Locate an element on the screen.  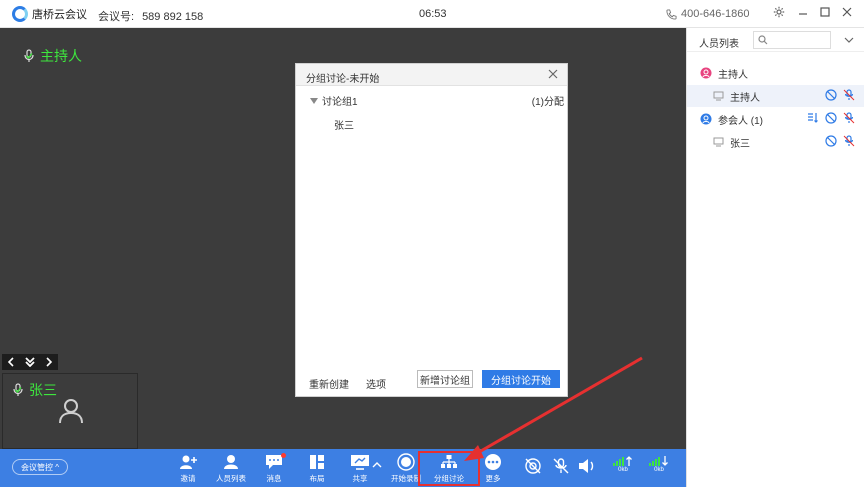
search-icon is located at coordinates (763, 40).